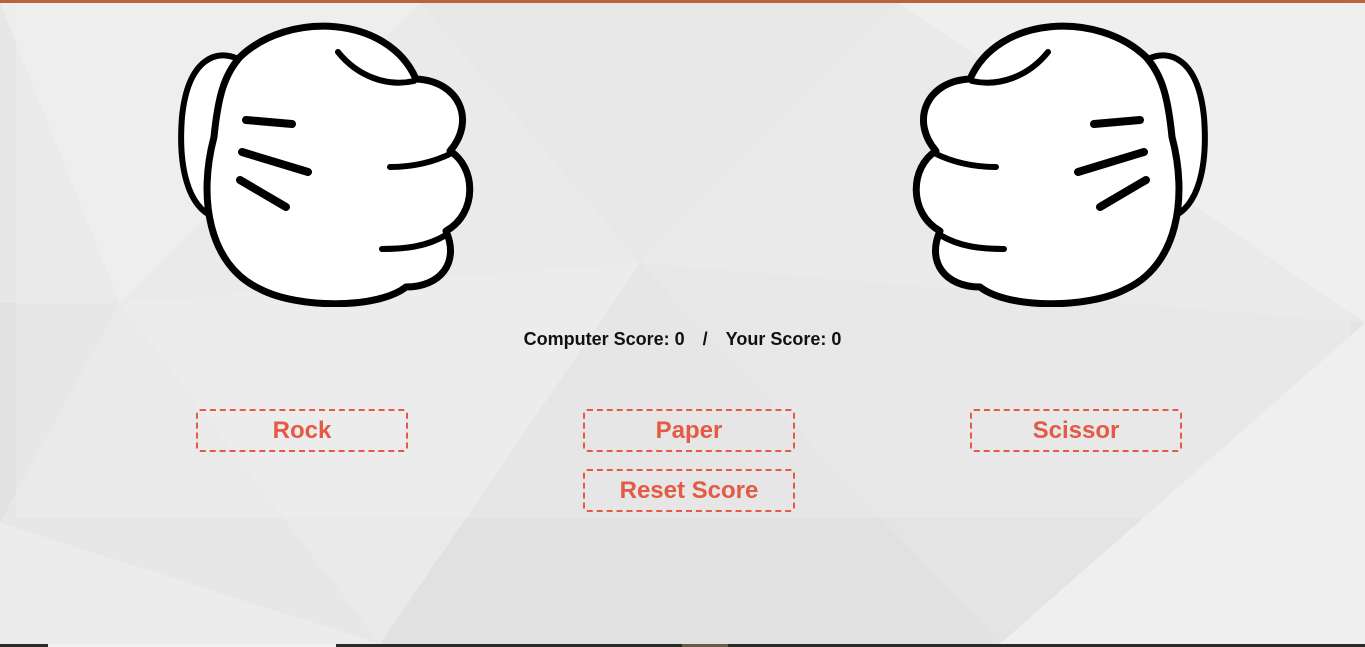  I want to click on computer-hand, so click(326, 162).